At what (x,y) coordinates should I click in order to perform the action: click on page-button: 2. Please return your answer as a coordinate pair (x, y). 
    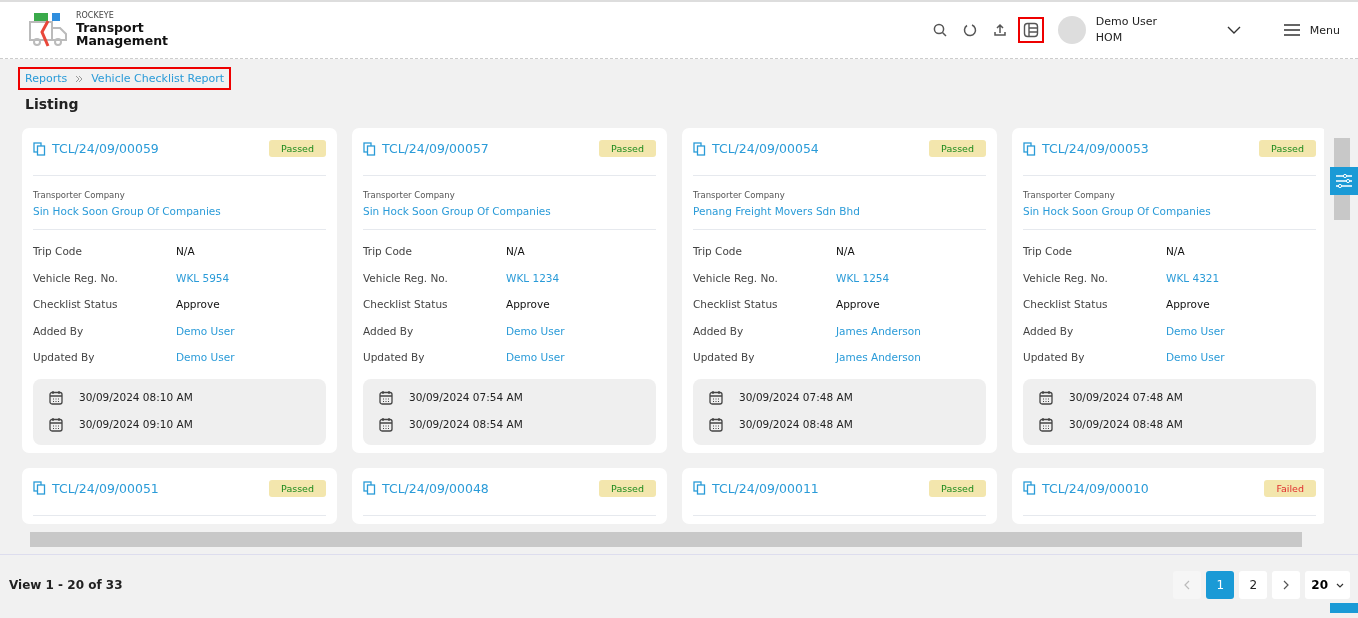
    Looking at the image, I should click on (1253, 585).